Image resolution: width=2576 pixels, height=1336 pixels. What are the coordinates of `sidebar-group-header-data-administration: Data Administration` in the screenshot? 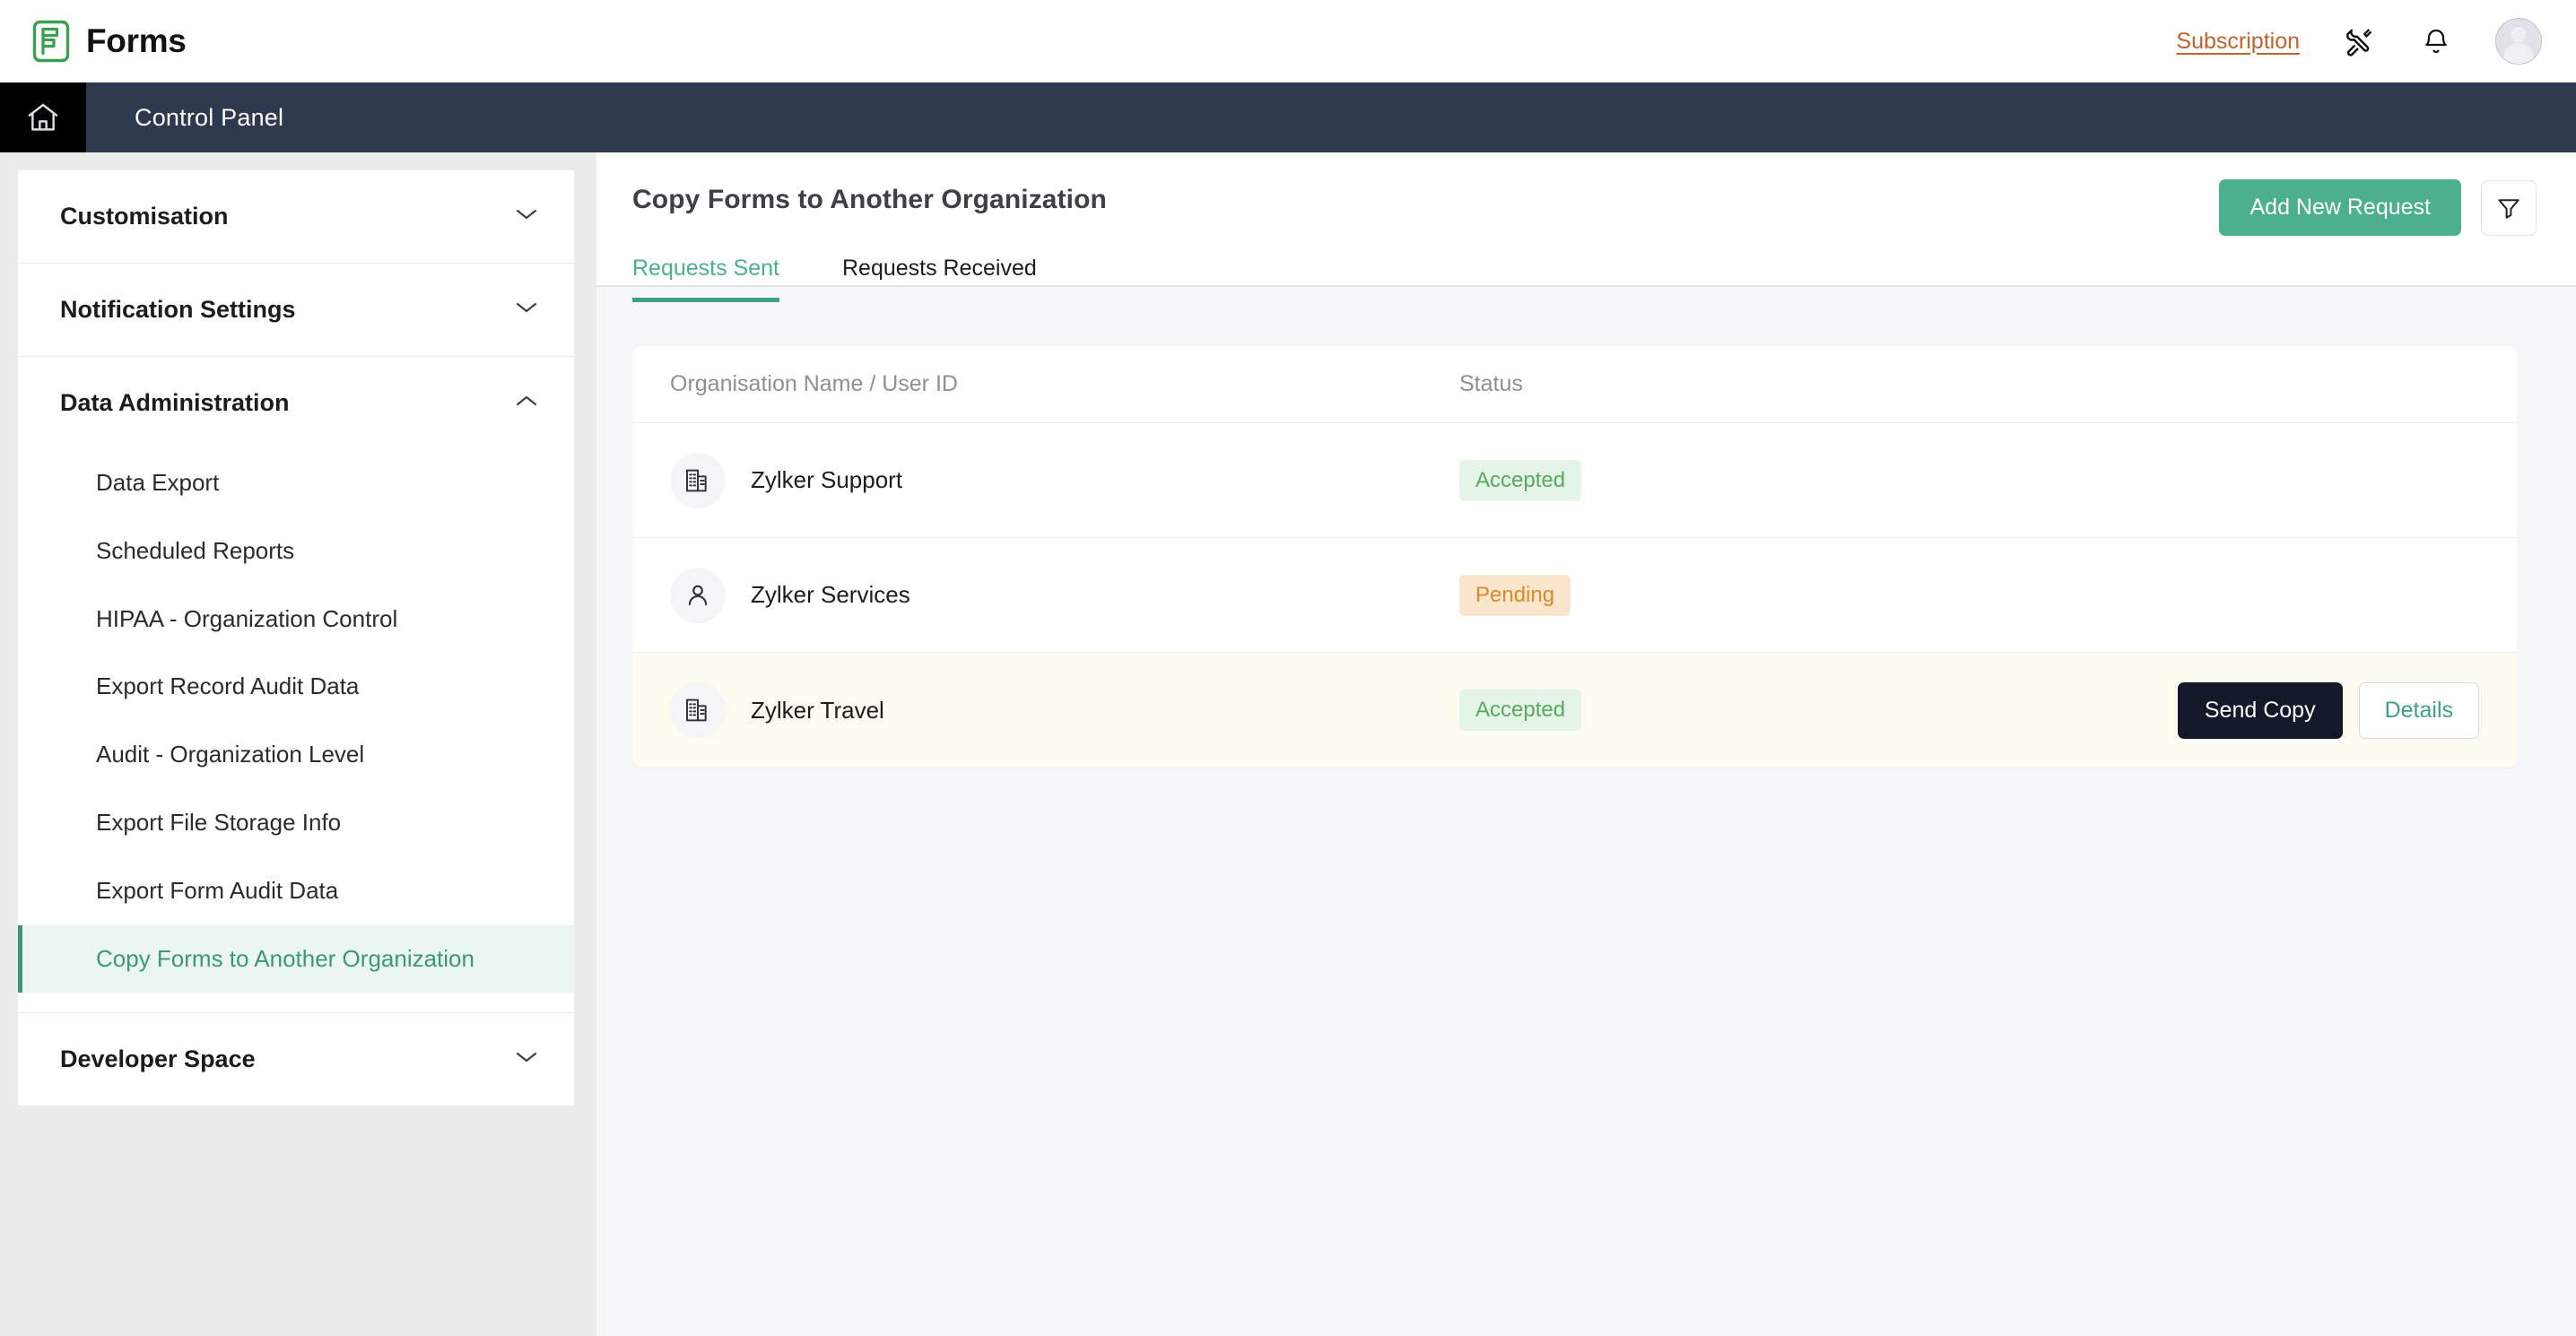 It's located at (296, 403).